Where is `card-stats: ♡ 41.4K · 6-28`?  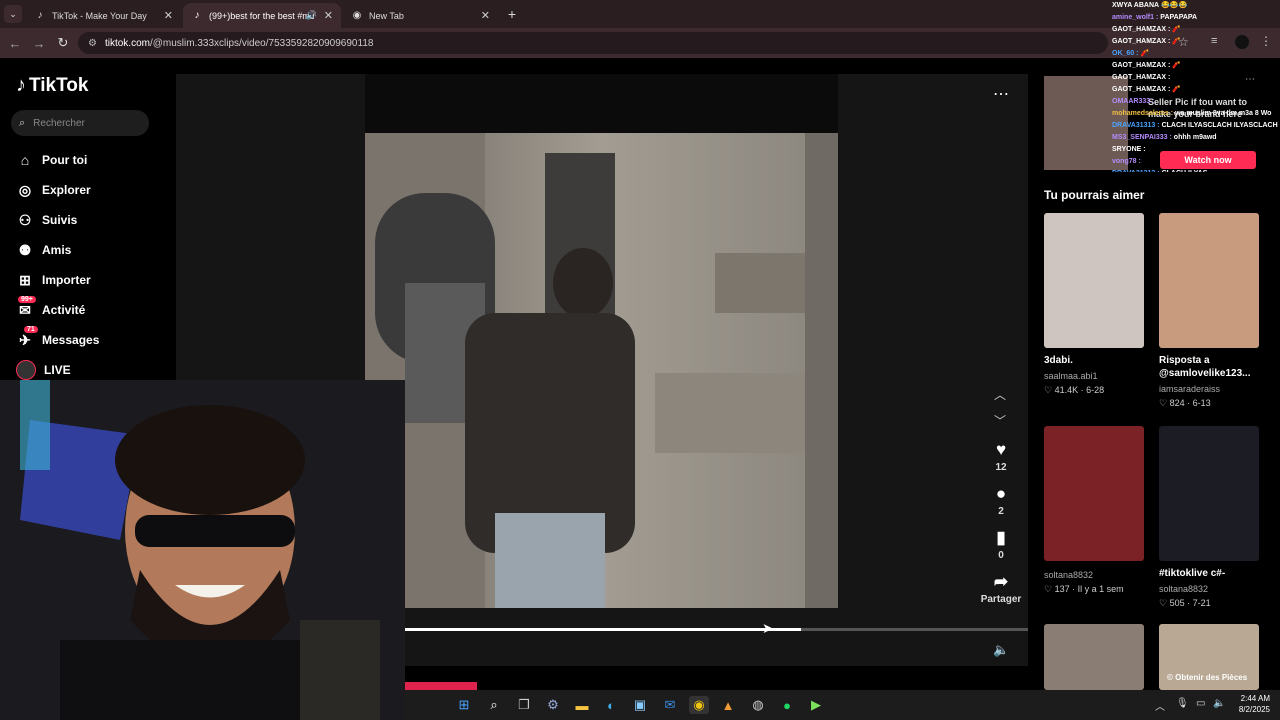
card-stats: ♡ 41.4K · 6-28 is located at coordinates (1074, 390).